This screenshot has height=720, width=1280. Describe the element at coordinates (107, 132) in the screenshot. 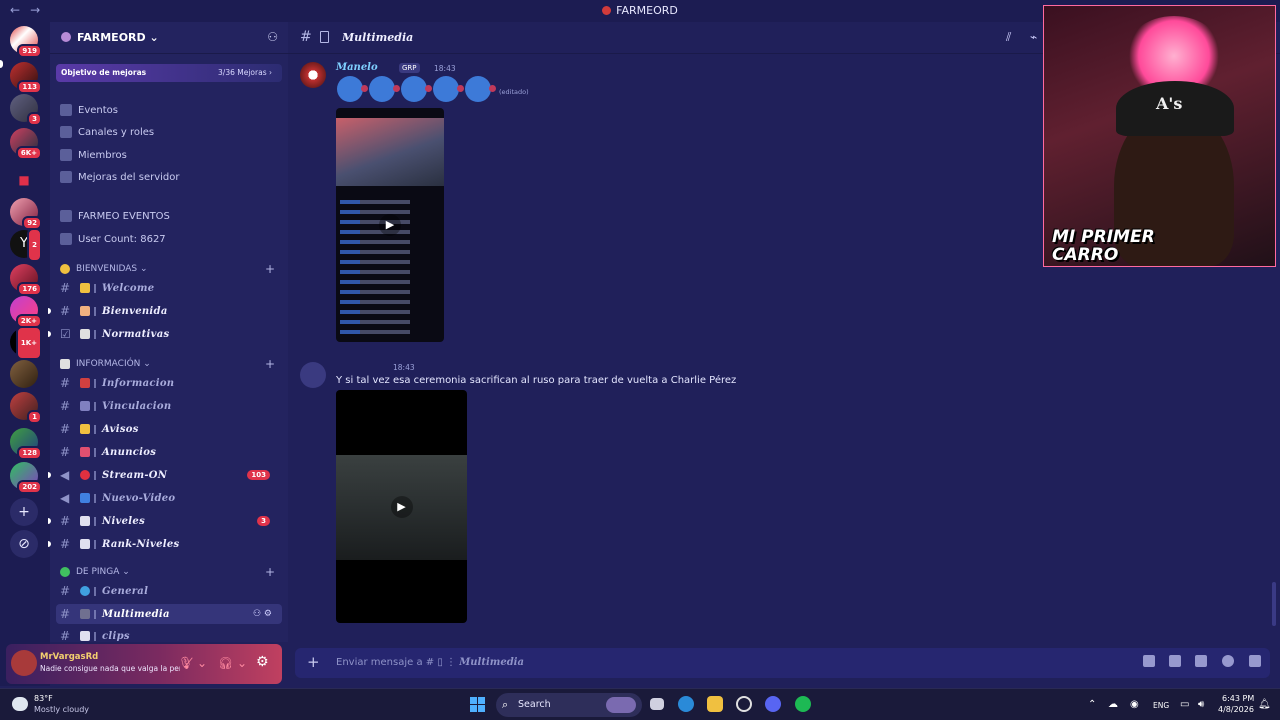

I see `menu-channels-roles: Canales y roles` at that location.